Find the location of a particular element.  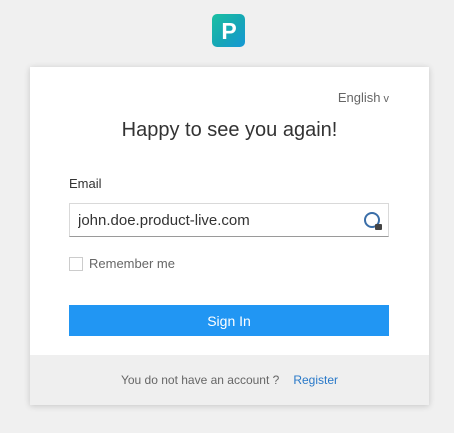

remember-me-option: Remember me is located at coordinates (122, 263).